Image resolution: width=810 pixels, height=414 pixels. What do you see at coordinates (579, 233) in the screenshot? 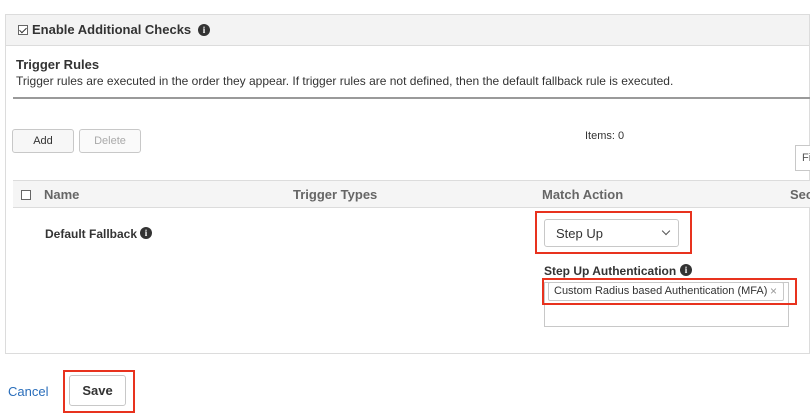
I see `match-action-value: Step Up` at bounding box center [579, 233].